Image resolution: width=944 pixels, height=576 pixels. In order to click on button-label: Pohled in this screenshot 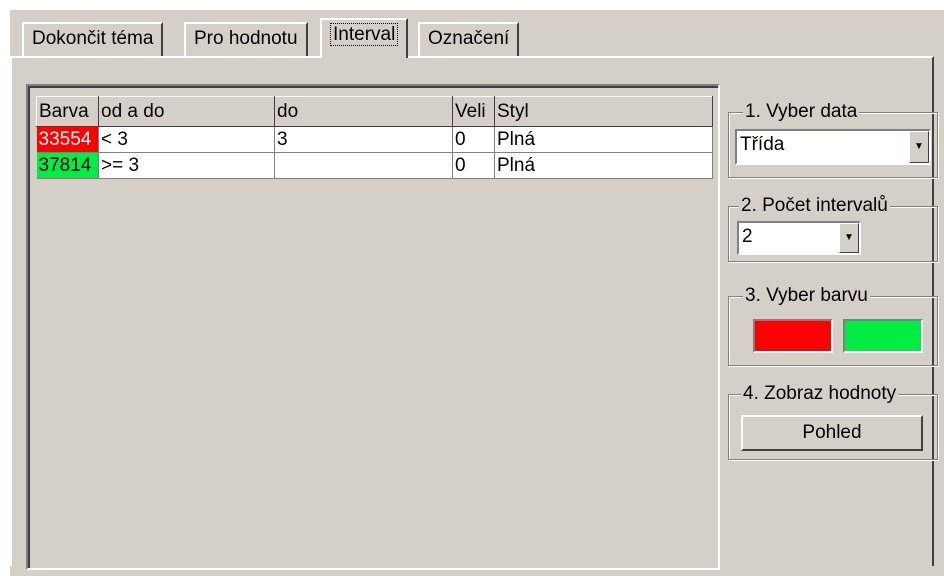, I will do `click(832, 432)`.